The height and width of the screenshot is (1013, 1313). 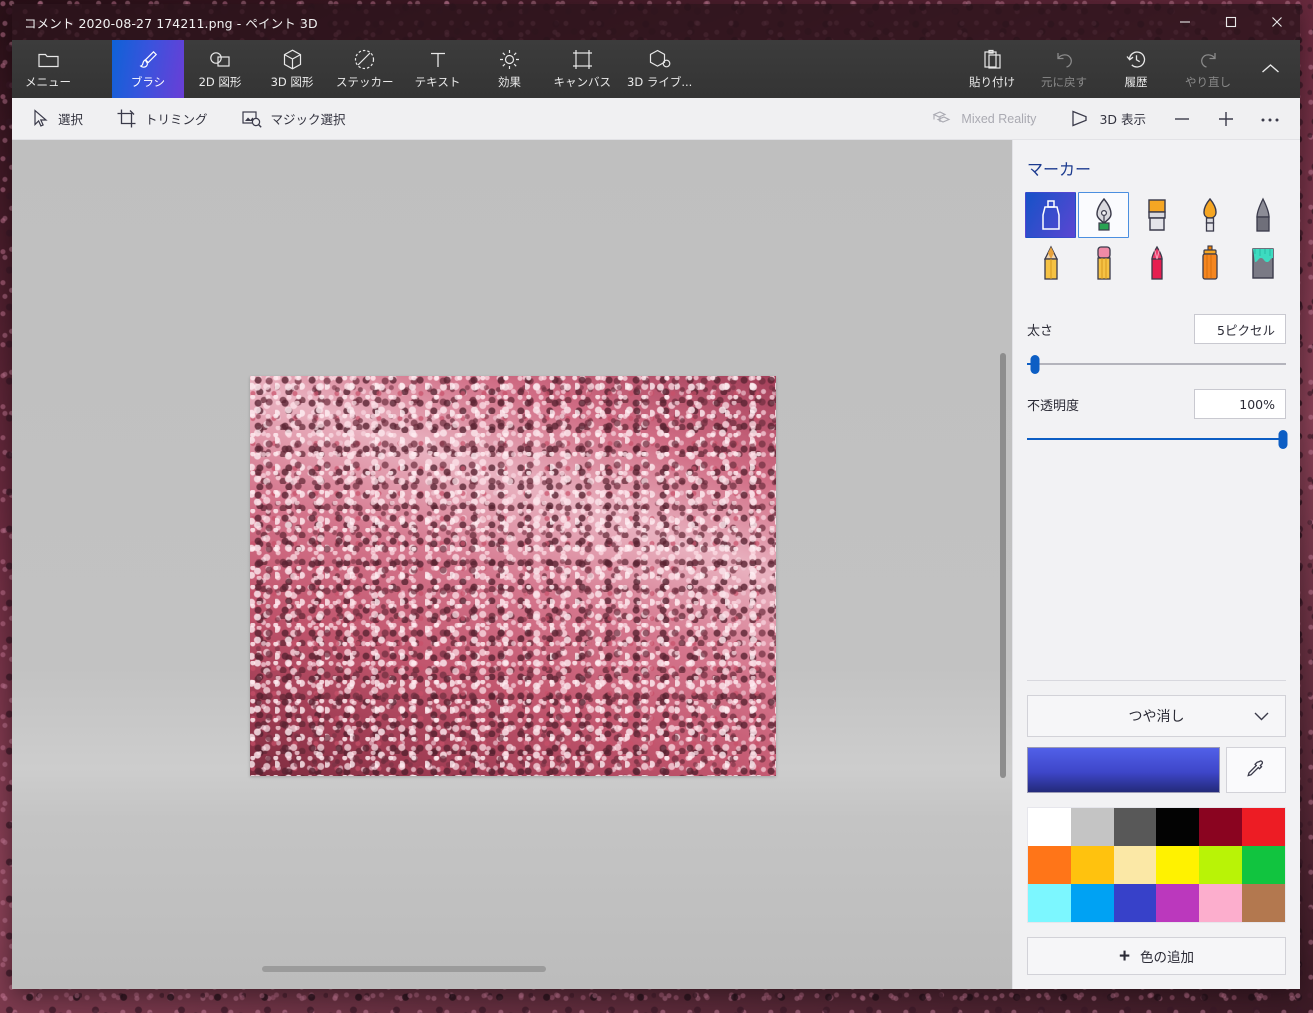 I want to click on add-color-button: + 色の追加, so click(x=1156, y=956).